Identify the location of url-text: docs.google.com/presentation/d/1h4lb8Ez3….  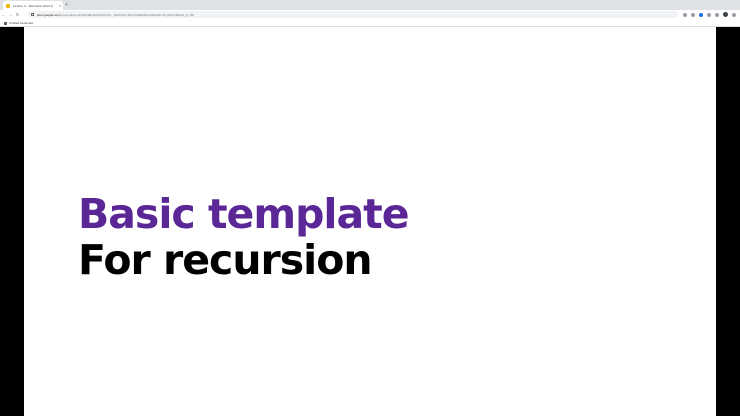
(115, 15).